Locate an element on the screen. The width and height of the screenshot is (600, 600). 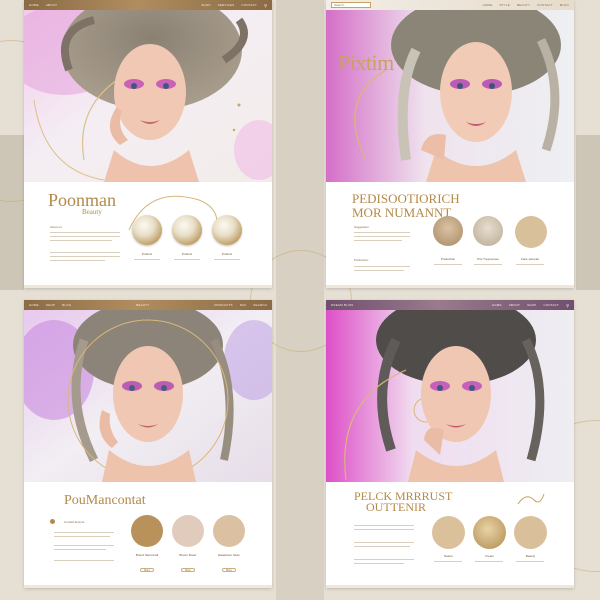
hero-title: Pixtim is located at coordinates (366, 62).